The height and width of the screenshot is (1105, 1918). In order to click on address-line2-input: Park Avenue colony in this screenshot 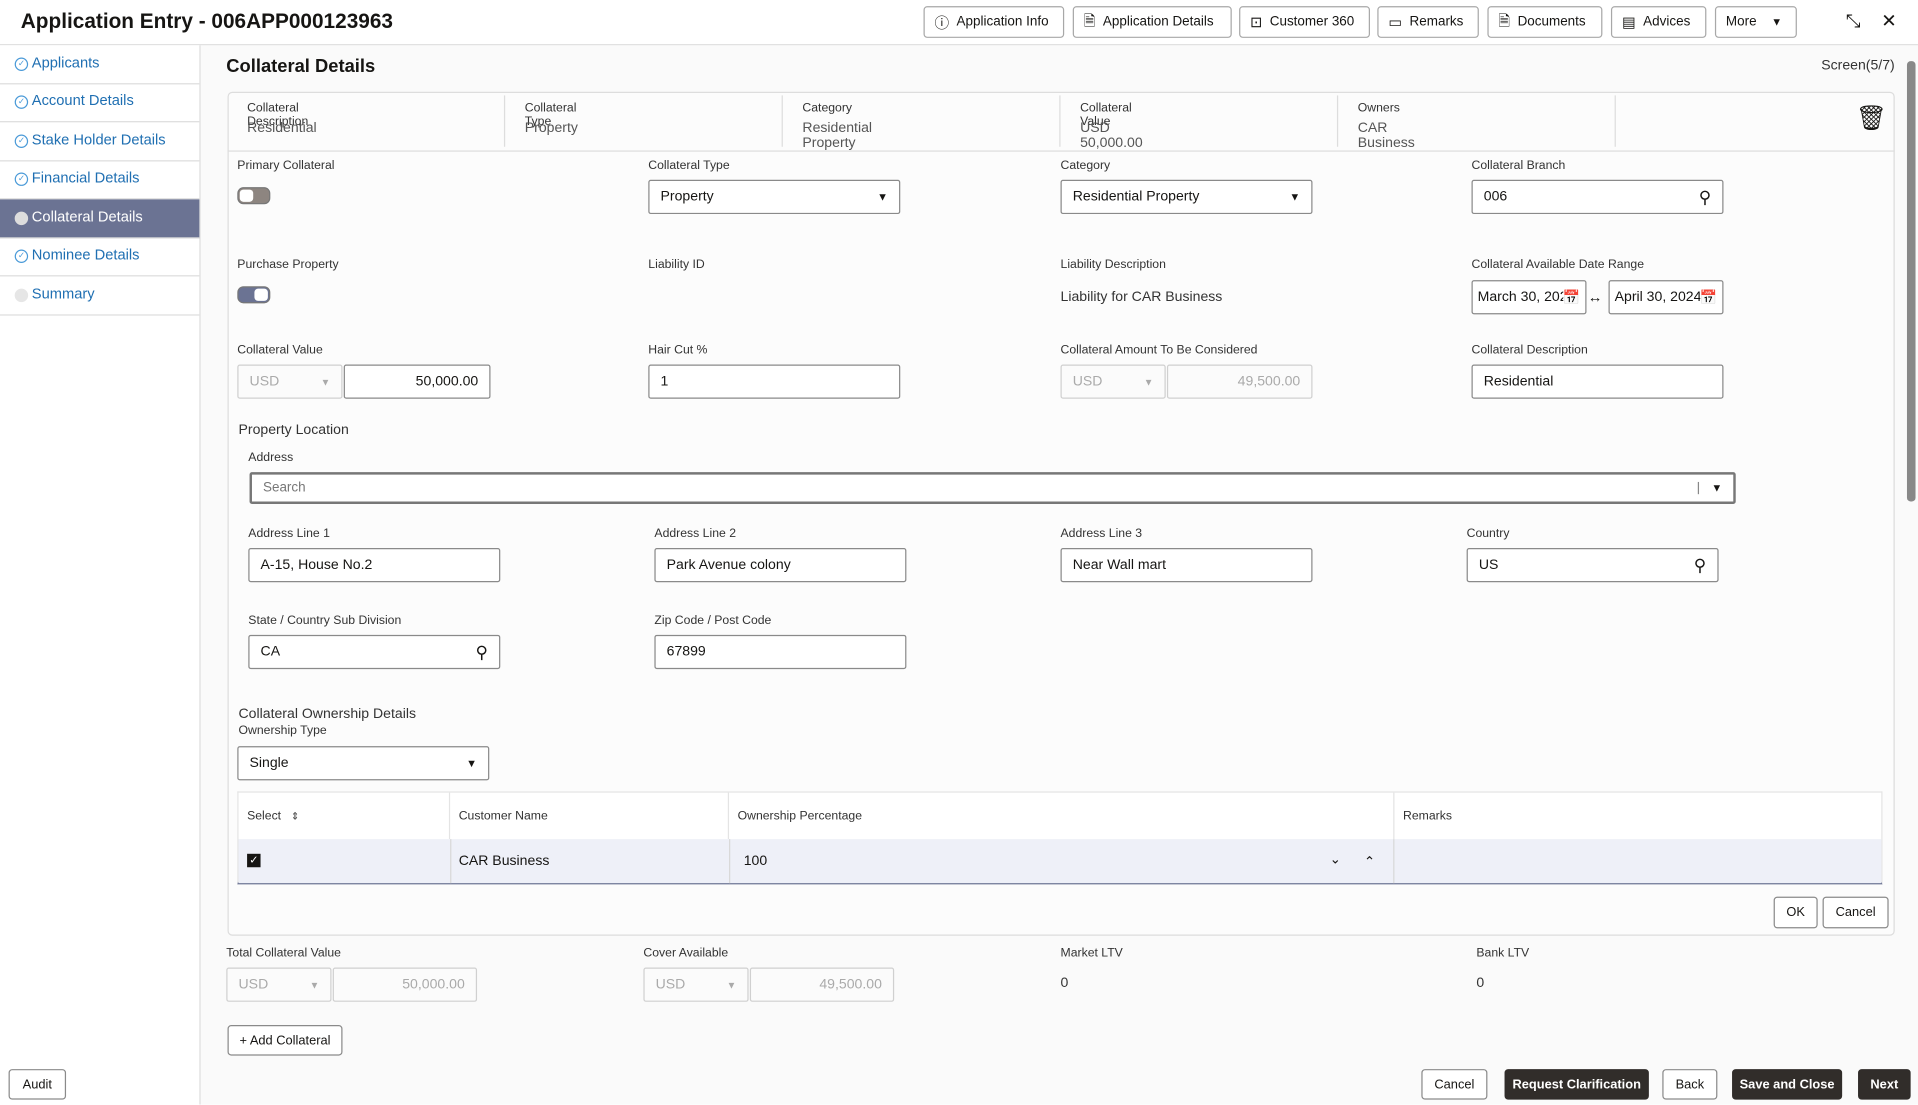, I will do `click(780, 565)`.